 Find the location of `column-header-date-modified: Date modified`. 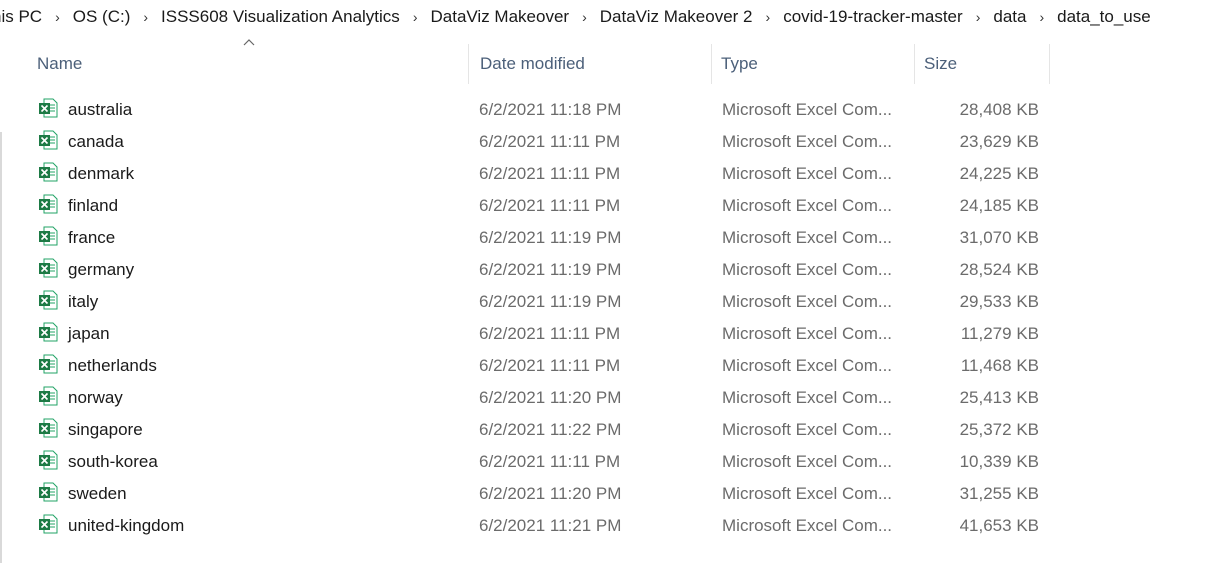

column-header-date-modified: Date modified is located at coordinates (590, 64).